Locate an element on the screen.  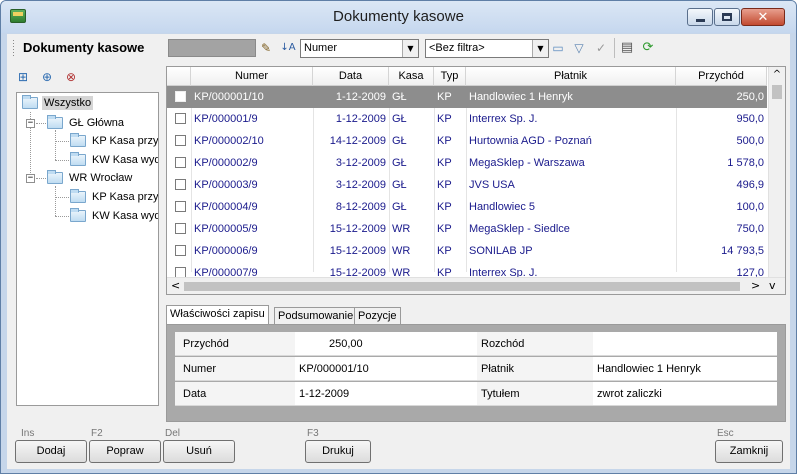
maximize-button is located at coordinates (727, 17).